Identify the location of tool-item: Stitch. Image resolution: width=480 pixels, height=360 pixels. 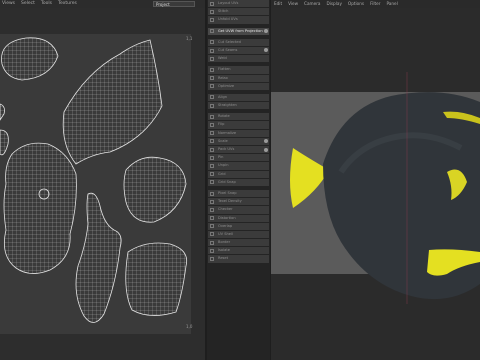
(238, 12).